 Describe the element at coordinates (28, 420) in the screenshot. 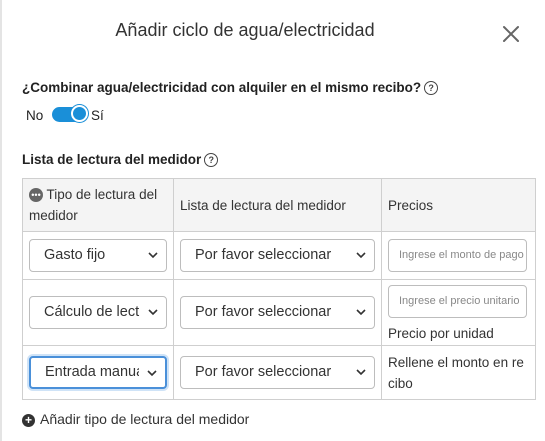

I see `plus-circle-icon: +` at that location.